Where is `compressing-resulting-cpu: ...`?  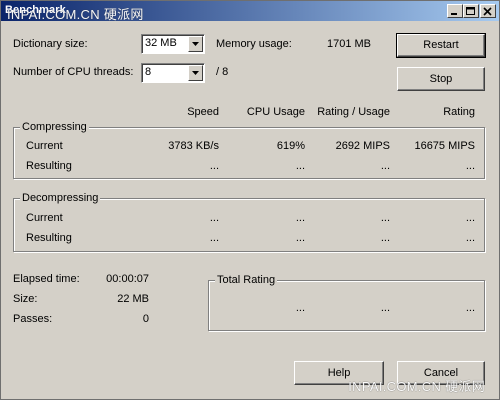
compressing-resulting-cpu: ... is located at coordinates (300, 166).